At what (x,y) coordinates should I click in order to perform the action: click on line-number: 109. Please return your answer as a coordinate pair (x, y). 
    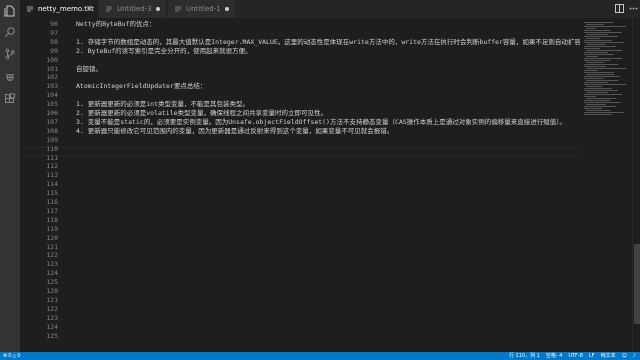
    Looking at the image, I should click on (52, 139).